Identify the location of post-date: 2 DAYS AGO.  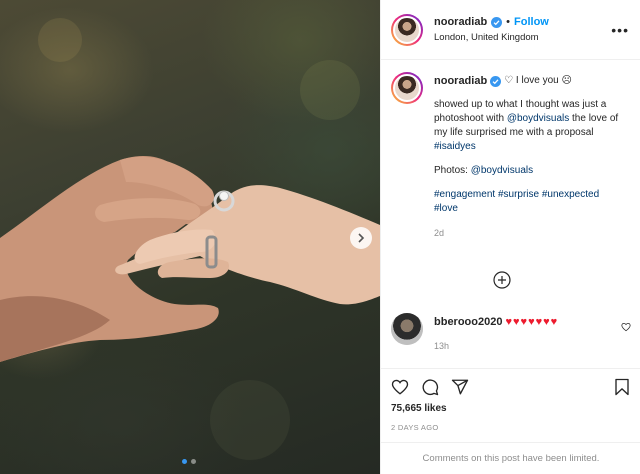
(415, 427).